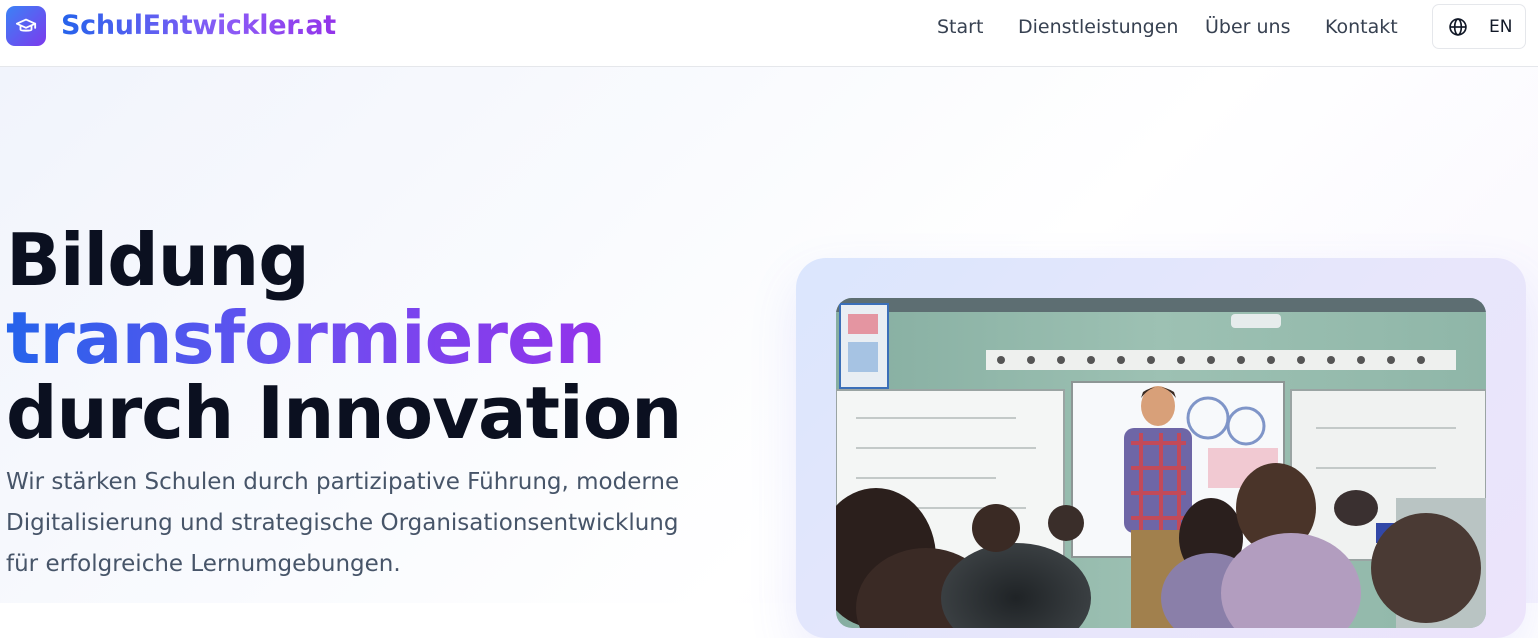  I want to click on hero-title-line2: transformieren, so click(306, 338).